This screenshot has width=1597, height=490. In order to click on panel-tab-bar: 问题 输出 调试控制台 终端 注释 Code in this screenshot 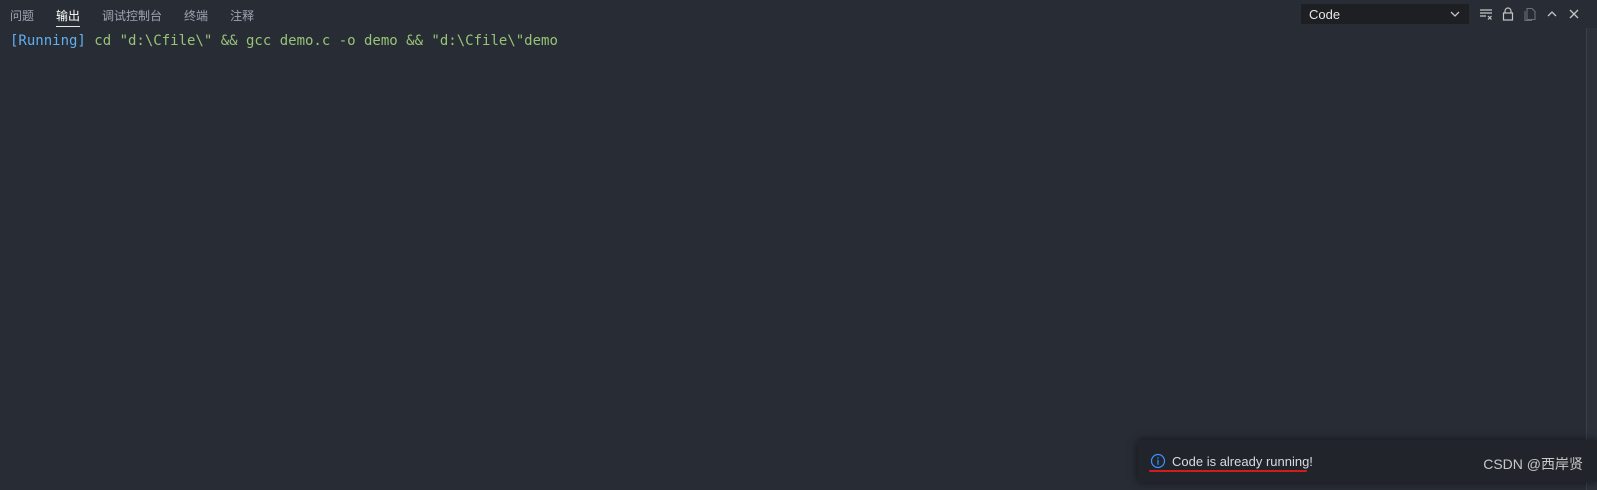, I will do `click(798, 14)`.